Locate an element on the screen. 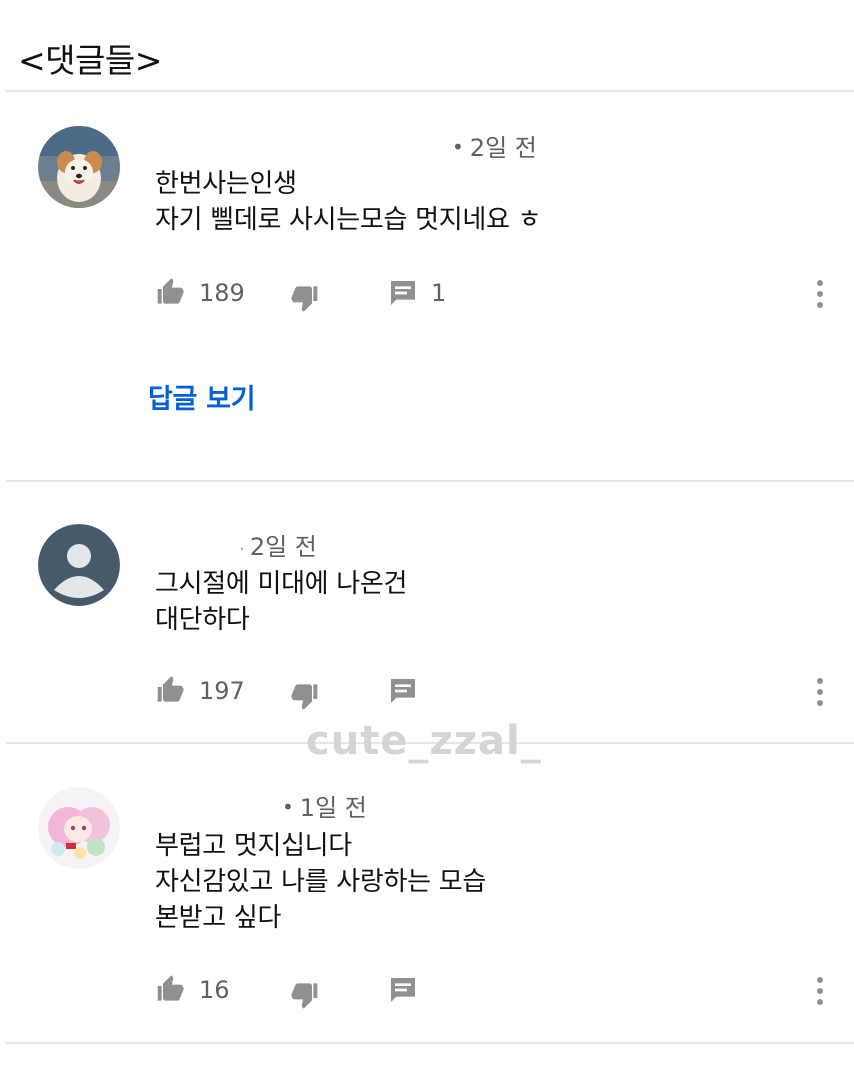  like-button: 16 is located at coordinates (192, 990).